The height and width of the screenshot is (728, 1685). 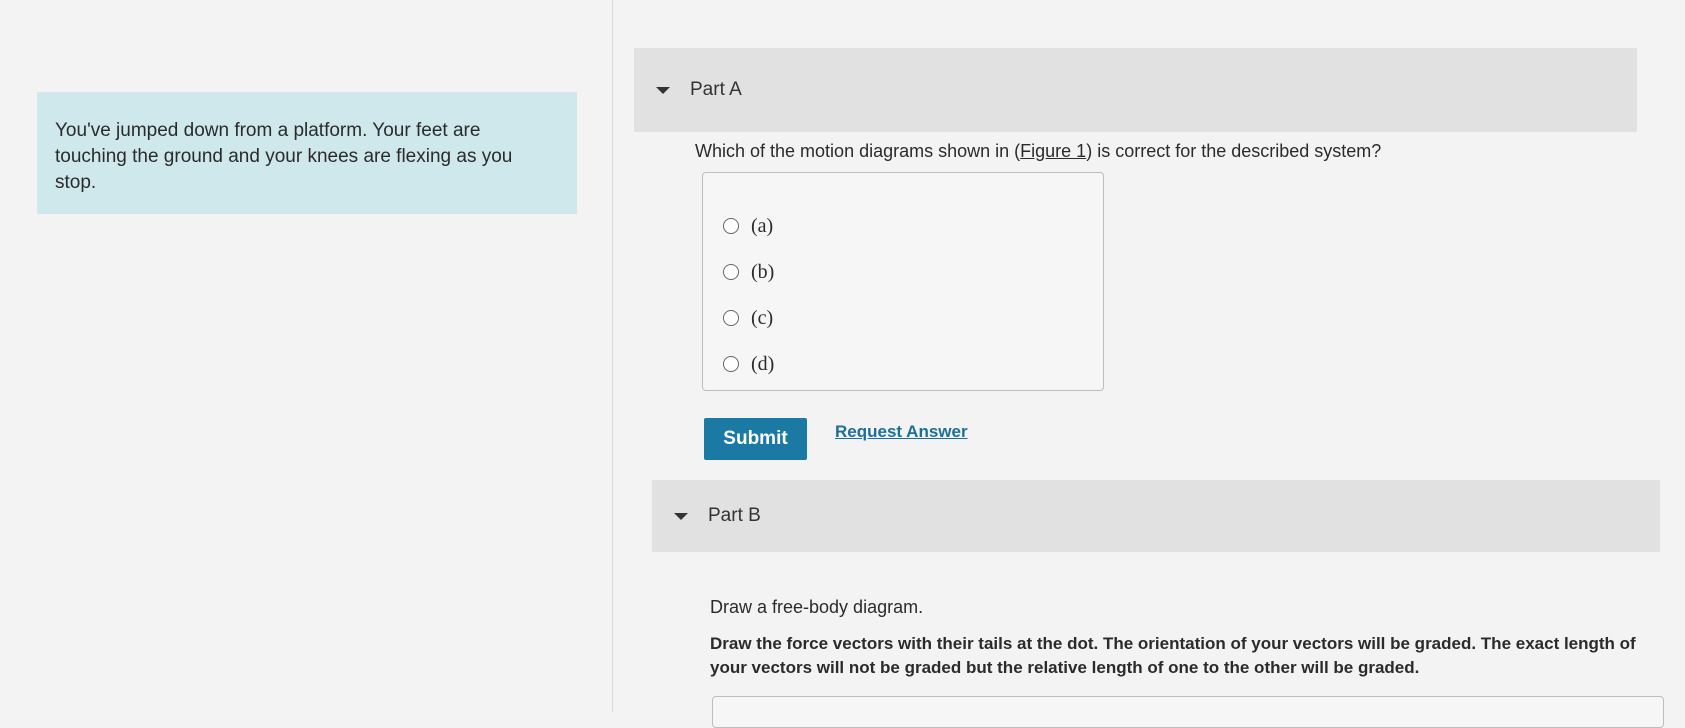 What do you see at coordinates (858, 151) in the screenshot?
I see `question-text-start: Which of the motion diagrams shown in (` at bounding box center [858, 151].